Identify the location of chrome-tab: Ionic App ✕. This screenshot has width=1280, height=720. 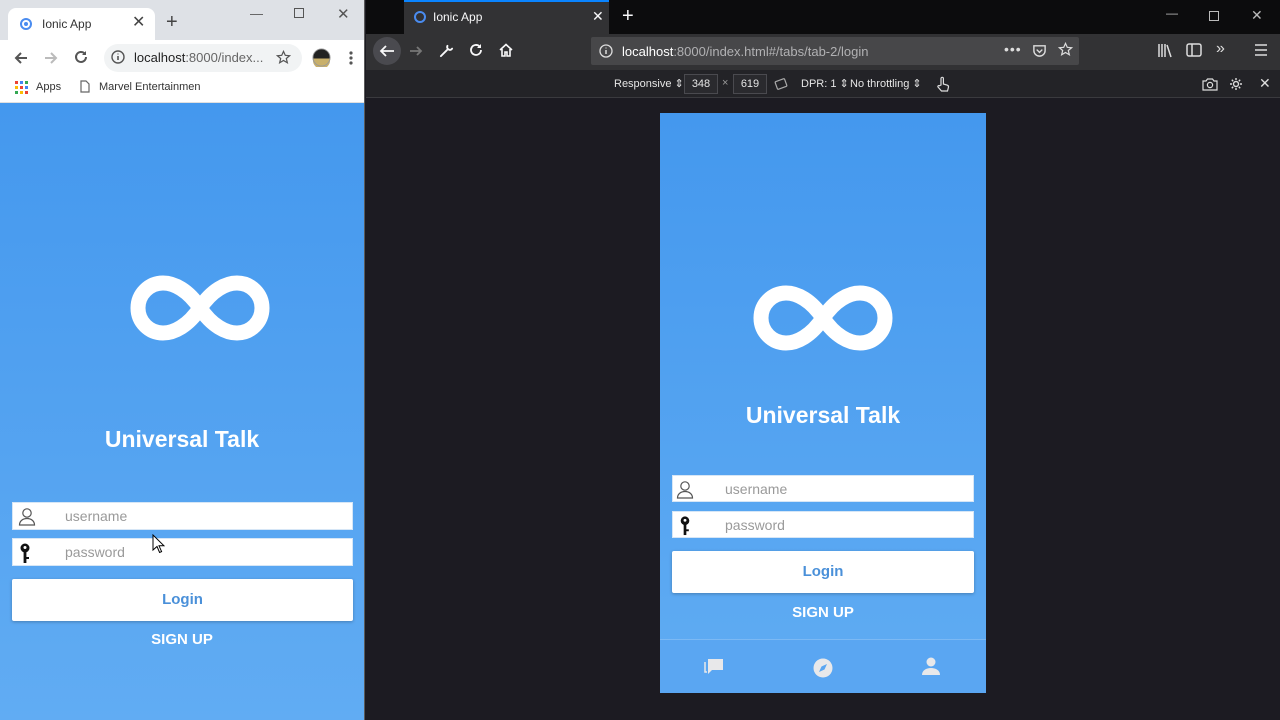
(81, 24).